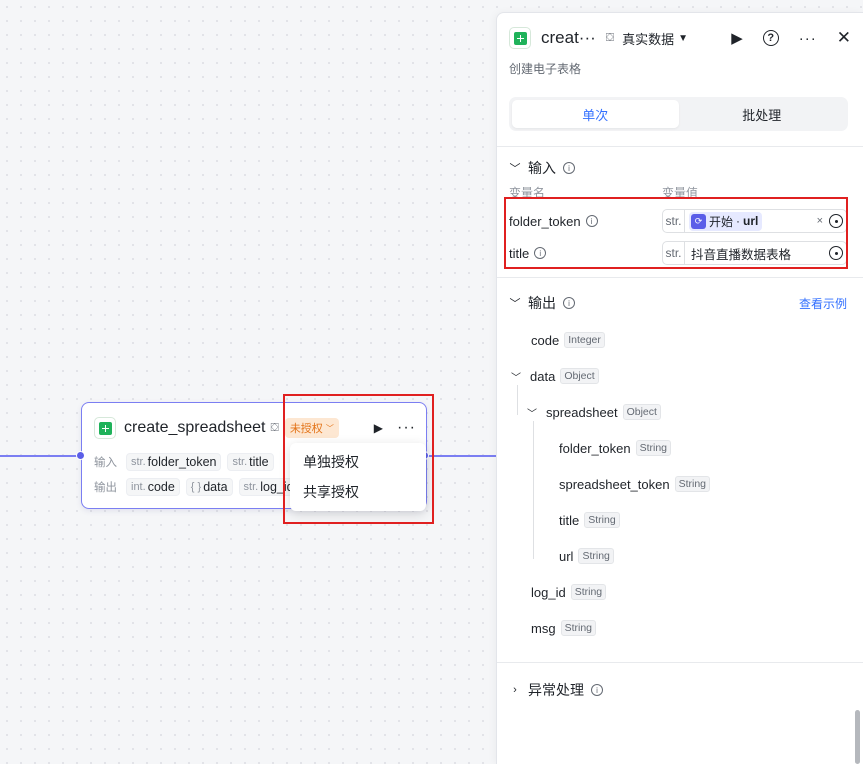  I want to click on output-item-spreadsheet: ﹀ spreadsheet Object, so click(594, 412).